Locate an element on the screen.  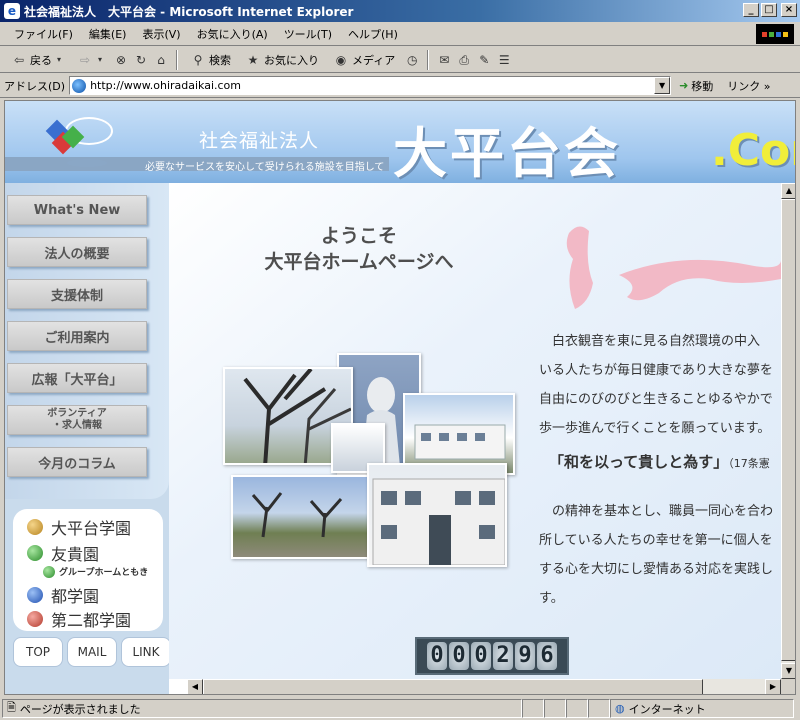
address-url: http://www.ohiradaikai.com is located at coordinates (165, 85).